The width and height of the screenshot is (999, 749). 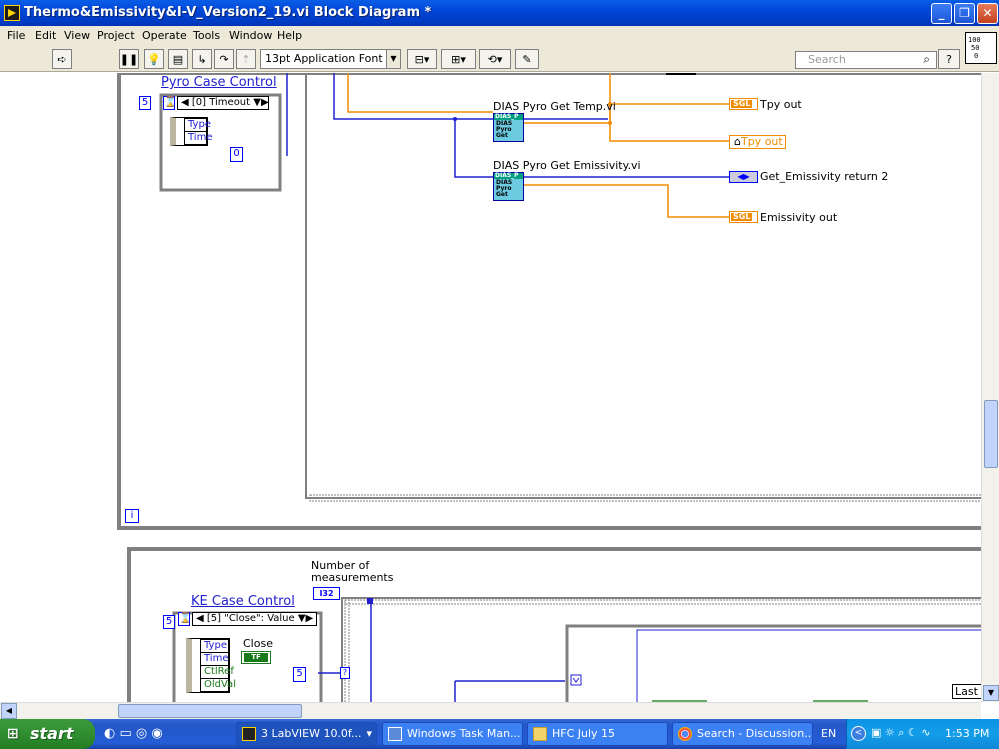 I want to click on highlight-execution-icon: 💡, so click(x=154, y=59).